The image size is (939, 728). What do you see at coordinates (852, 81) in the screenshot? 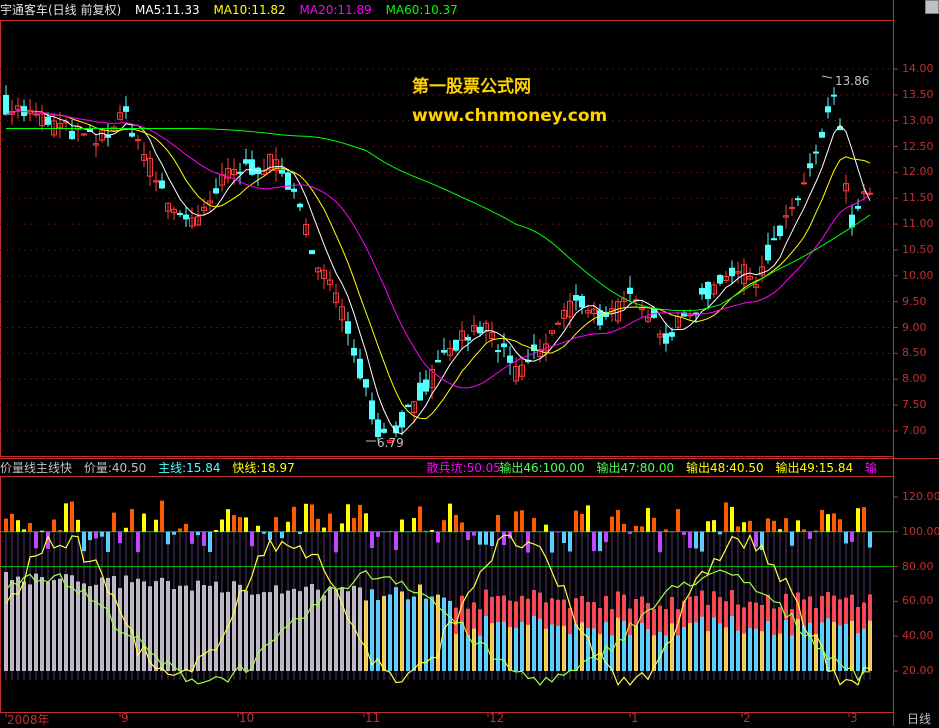
I see `high-annotation: 13.86` at bounding box center [852, 81].